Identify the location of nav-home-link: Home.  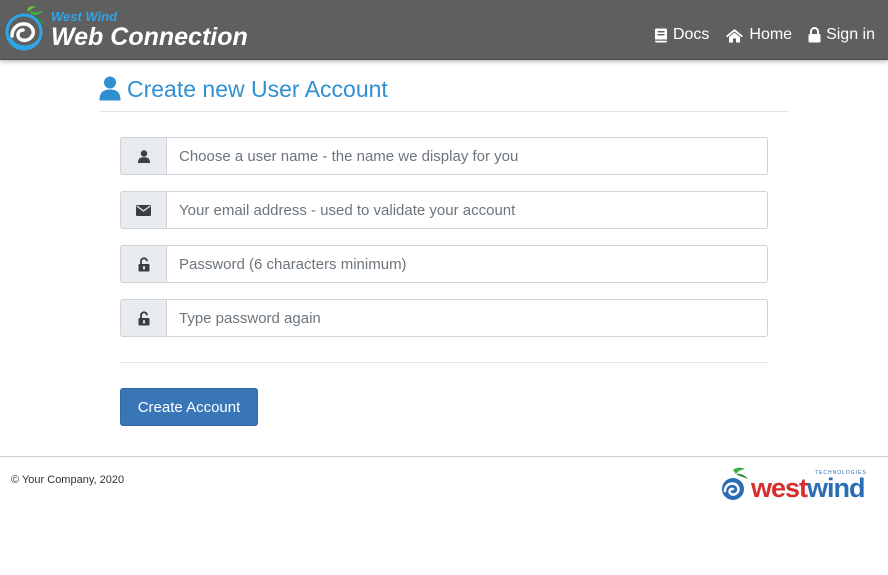
(758, 35).